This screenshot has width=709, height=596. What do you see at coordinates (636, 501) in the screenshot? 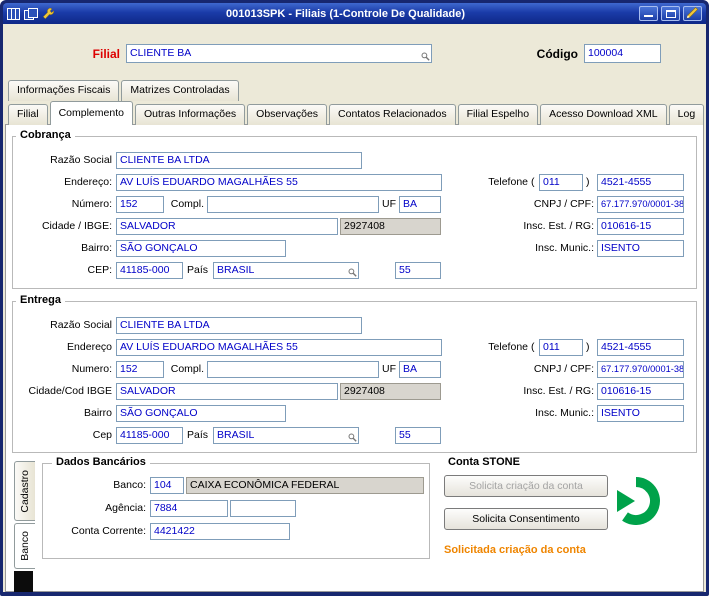
I see `stone-logo-icon` at bounding box center [636, 501].